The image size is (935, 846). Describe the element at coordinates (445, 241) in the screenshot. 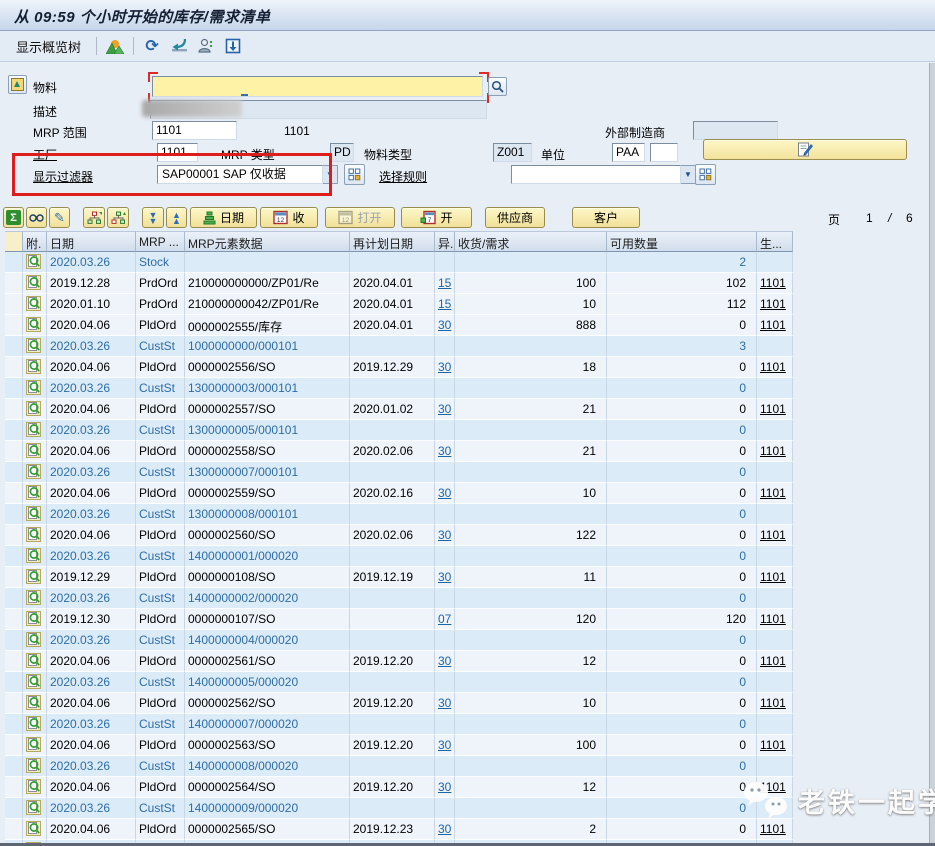

I see `column-header-exception: 异.` at that location.